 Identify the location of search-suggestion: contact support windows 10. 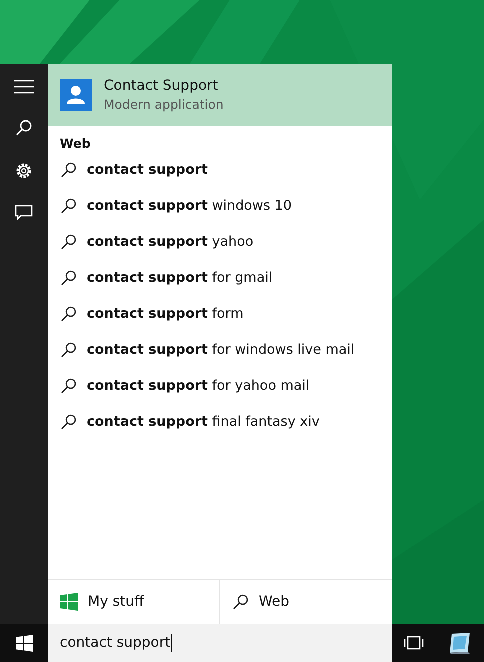
(189, 206).